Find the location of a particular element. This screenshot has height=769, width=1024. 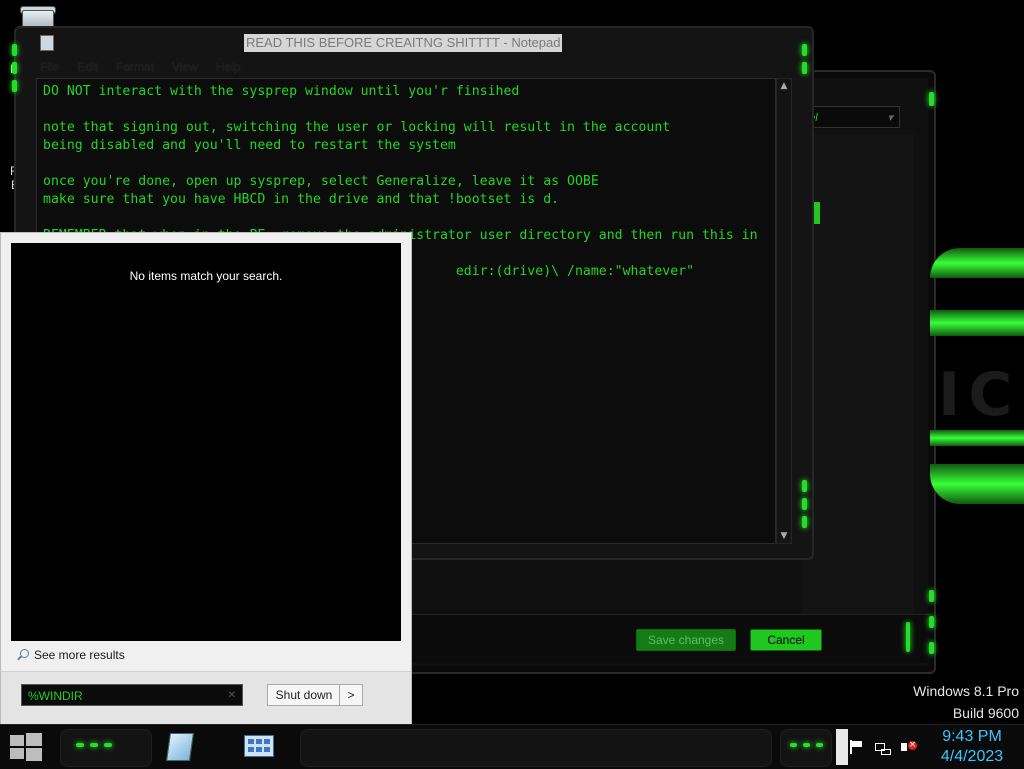

watermark-edition: Windows 8.1 Pro is located at coordinates (966, 691).